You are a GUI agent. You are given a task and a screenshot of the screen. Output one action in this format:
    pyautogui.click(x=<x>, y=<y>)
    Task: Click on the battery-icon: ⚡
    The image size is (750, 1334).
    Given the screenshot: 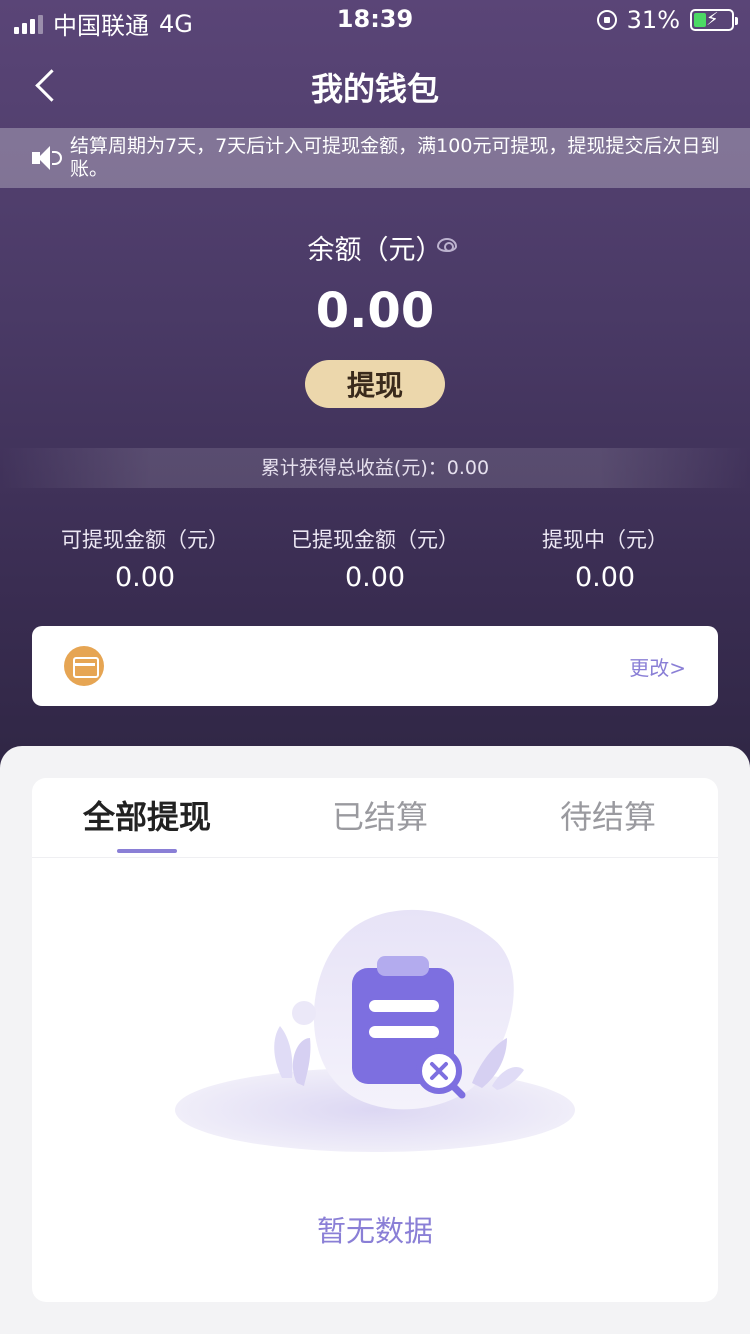 What is the action you would take?
    pyautogui.click(x=714, y=20)
    